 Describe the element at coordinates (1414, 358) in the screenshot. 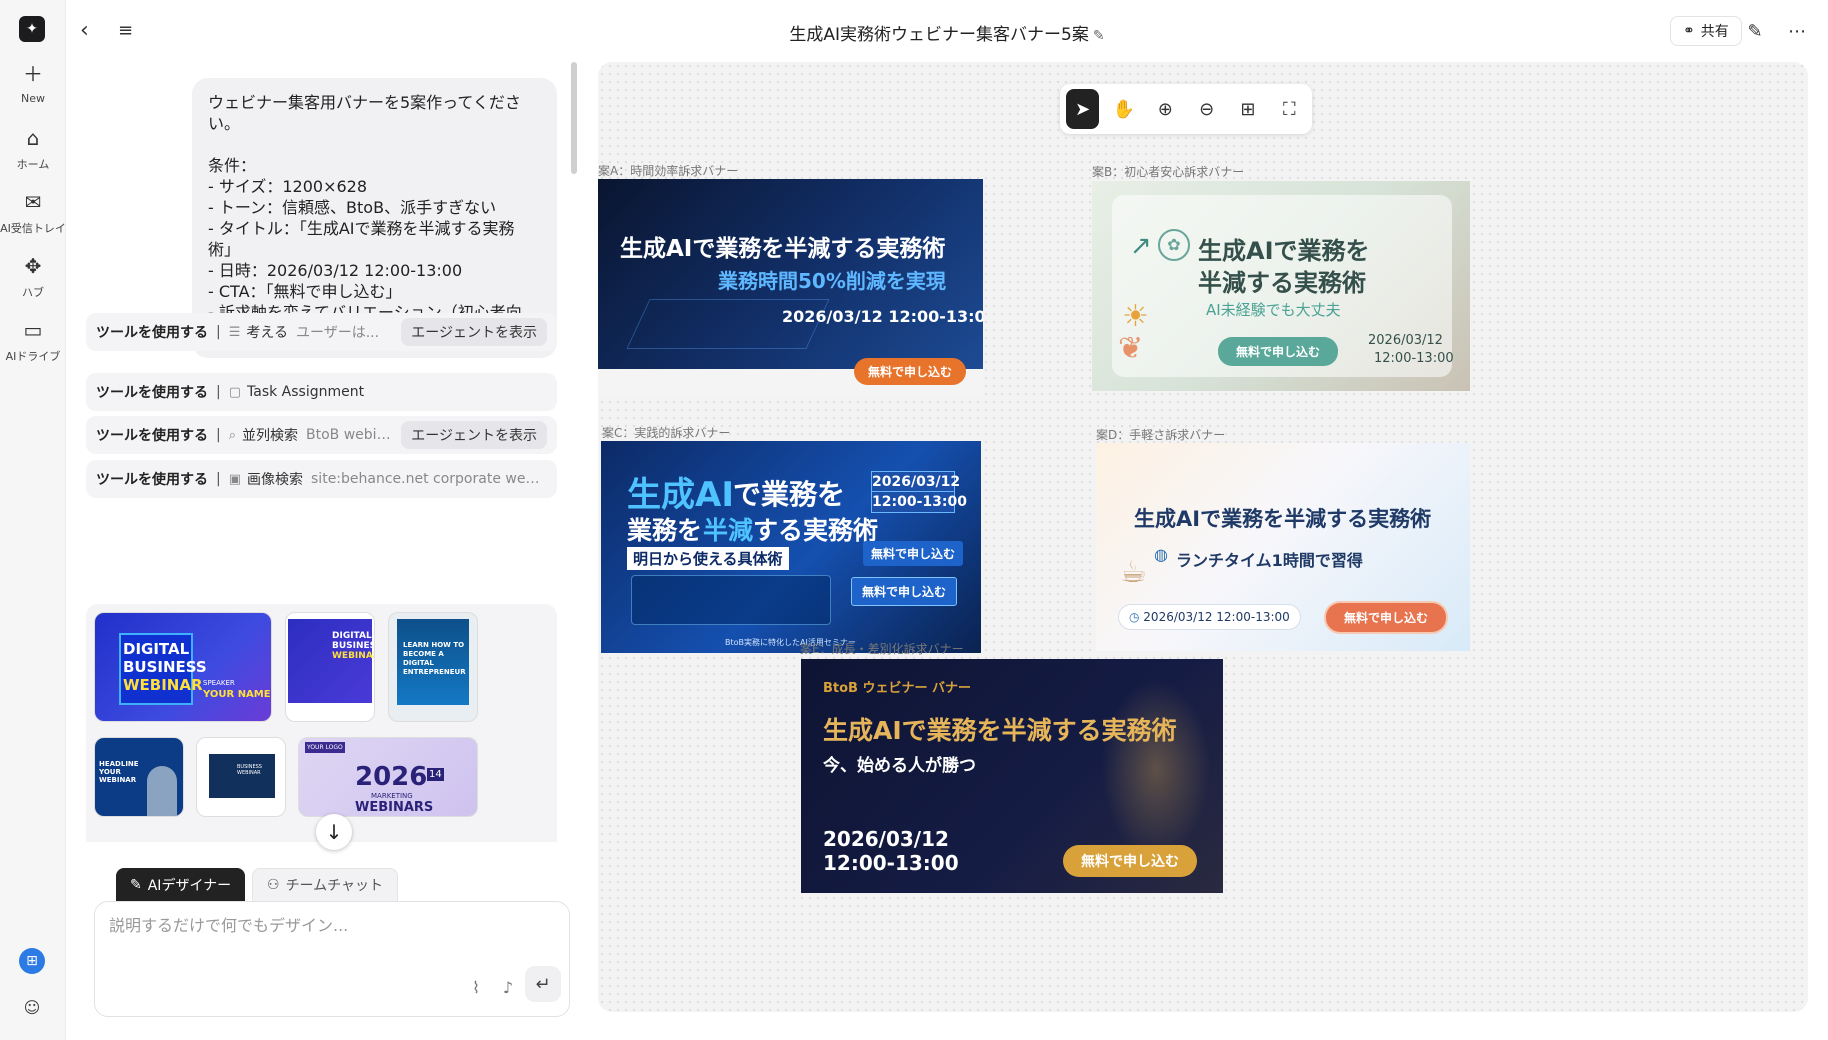

I see `banner-b-date2: 12:00-13:00` at that location.